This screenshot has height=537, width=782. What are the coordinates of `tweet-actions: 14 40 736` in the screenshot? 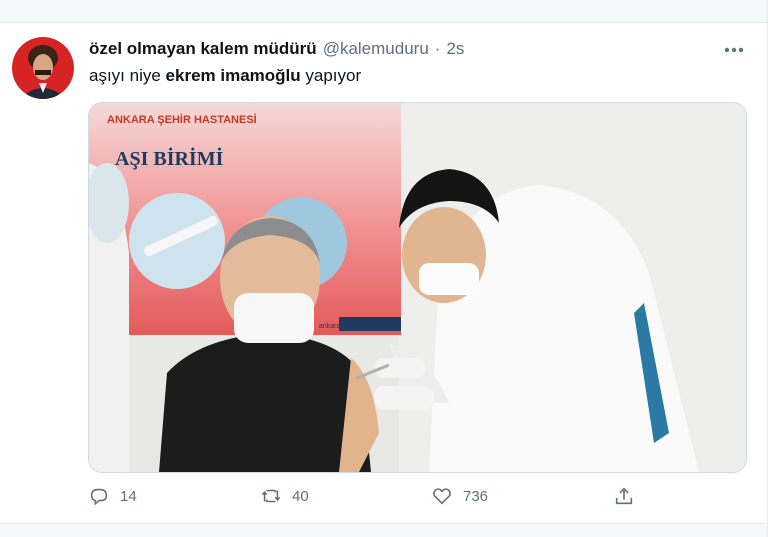 It's located at (368, 498).